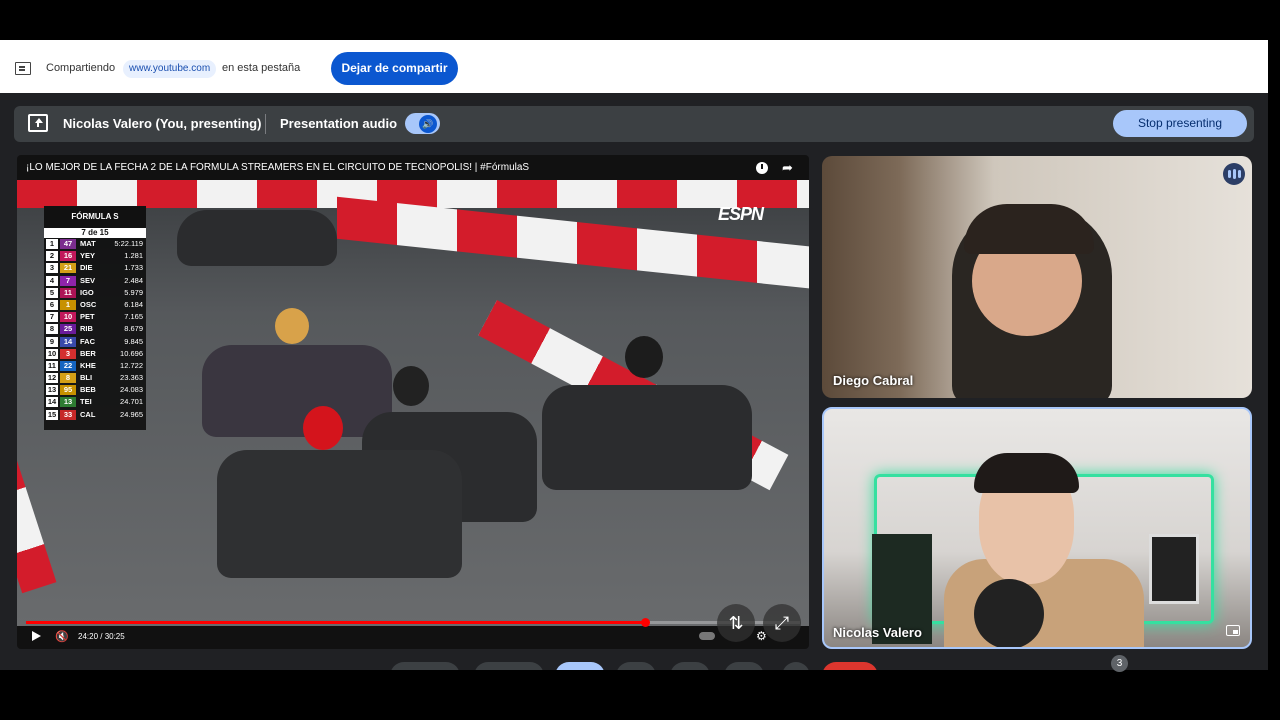  What do you see at coordinates (88, 304) in the screenshot?
I see `standings-driver-code: OSC` at bounding box center [88, 304].